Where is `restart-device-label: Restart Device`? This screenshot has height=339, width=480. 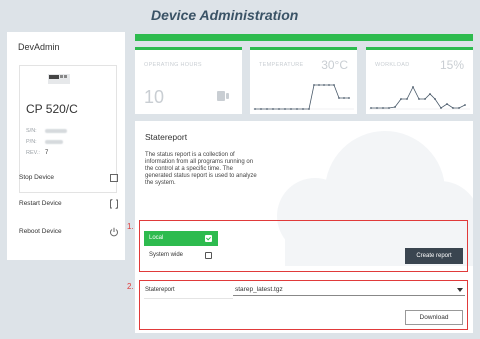
restart-device-label: Restart Device is located at coordinates (40, 203).